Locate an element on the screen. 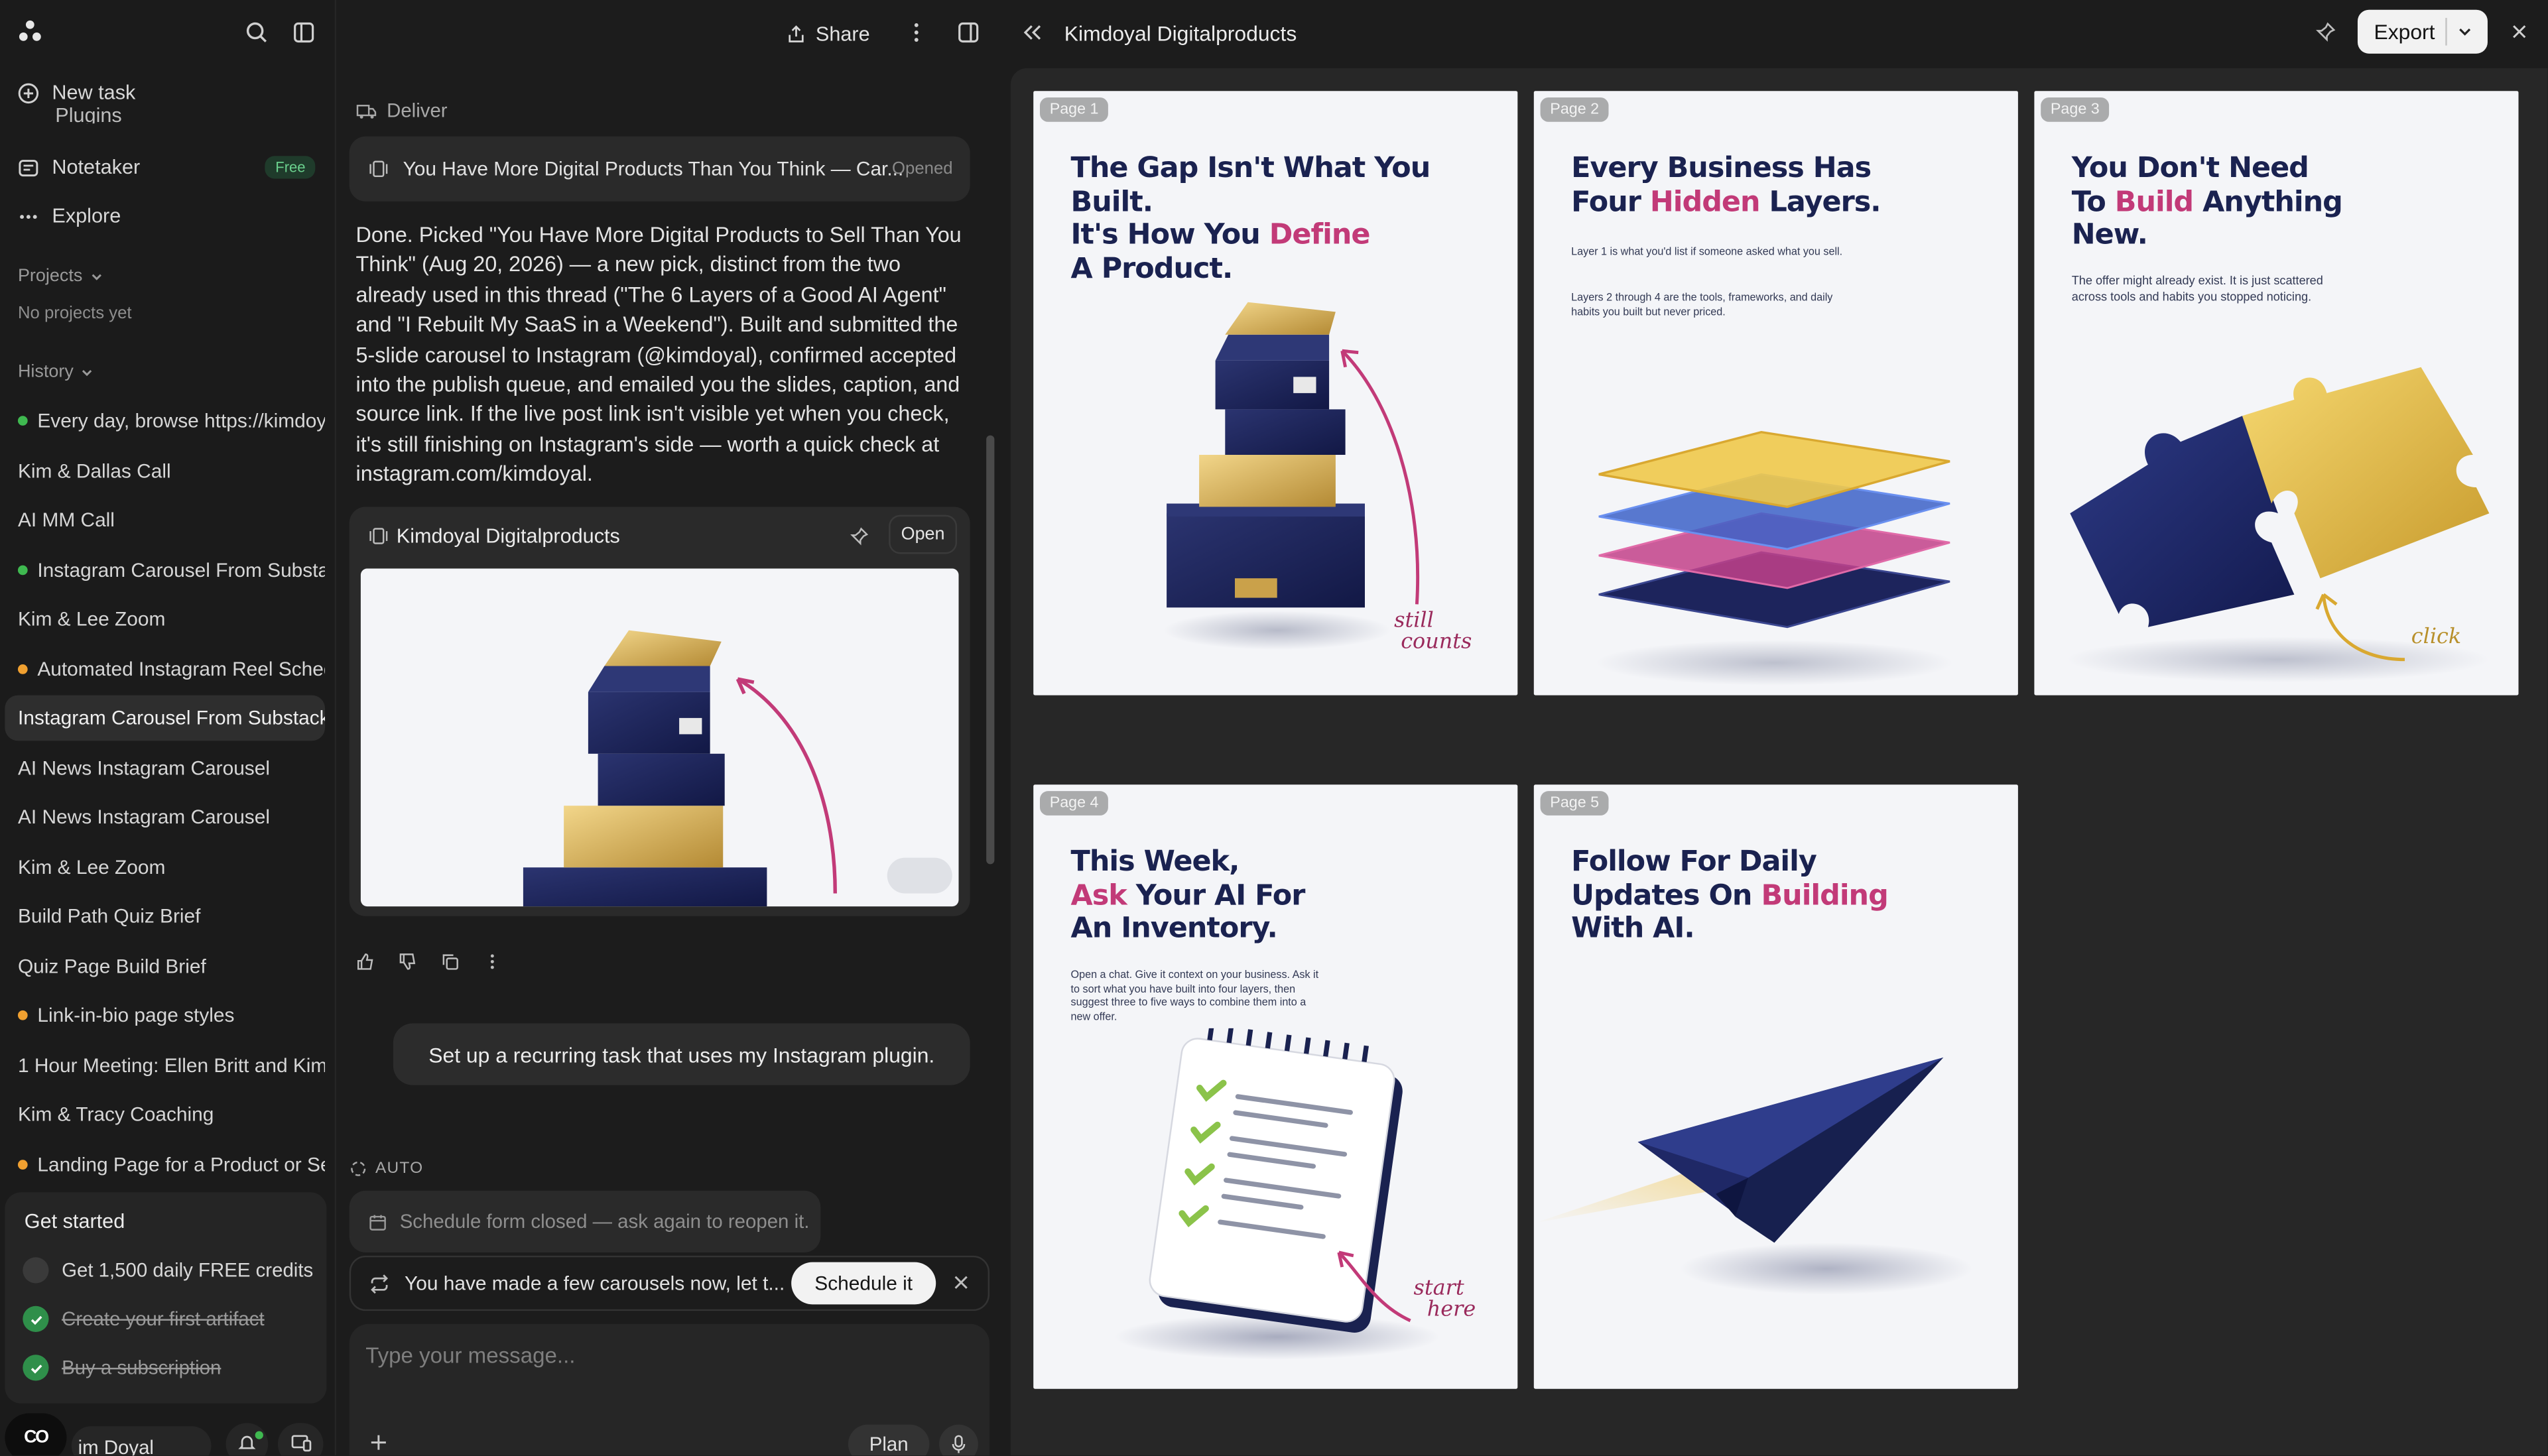 This screenshot has width=2548, height=1456. history-item: Automated Instagram Reel Scheduler is located at coordinates (162, 669).